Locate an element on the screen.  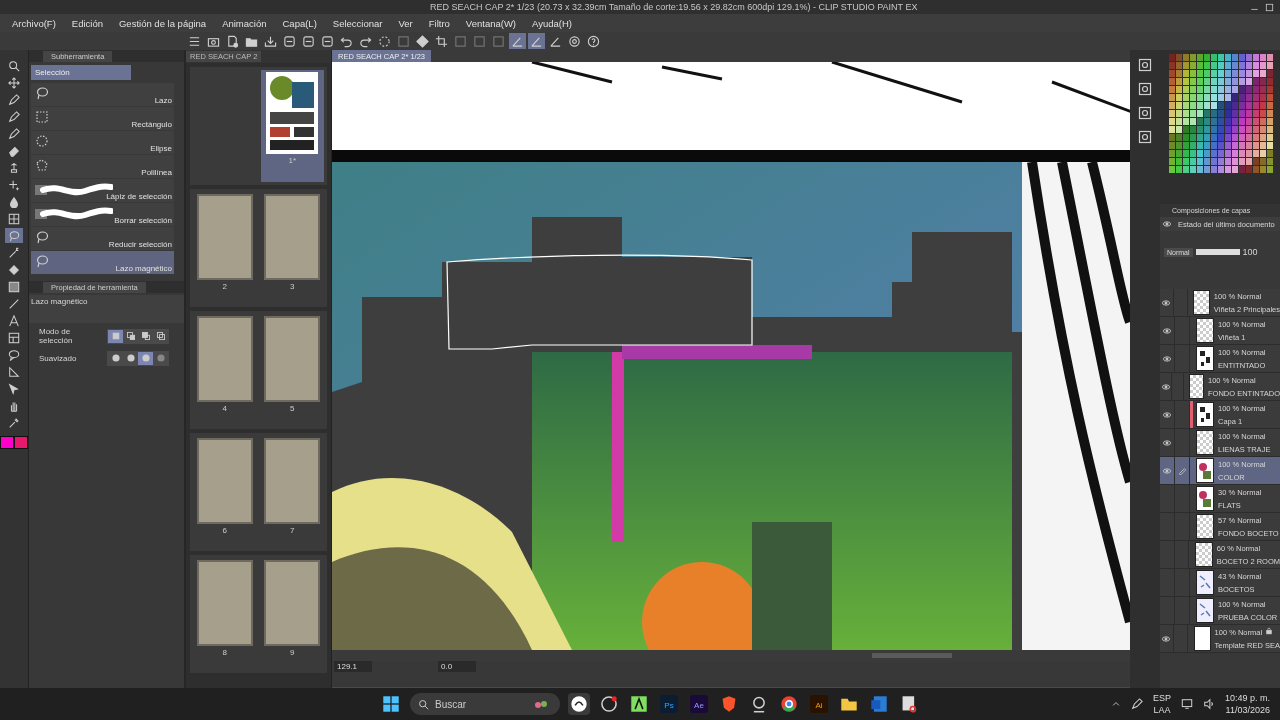
page-thumbnail: 8 is located at coordinates (225, 614).